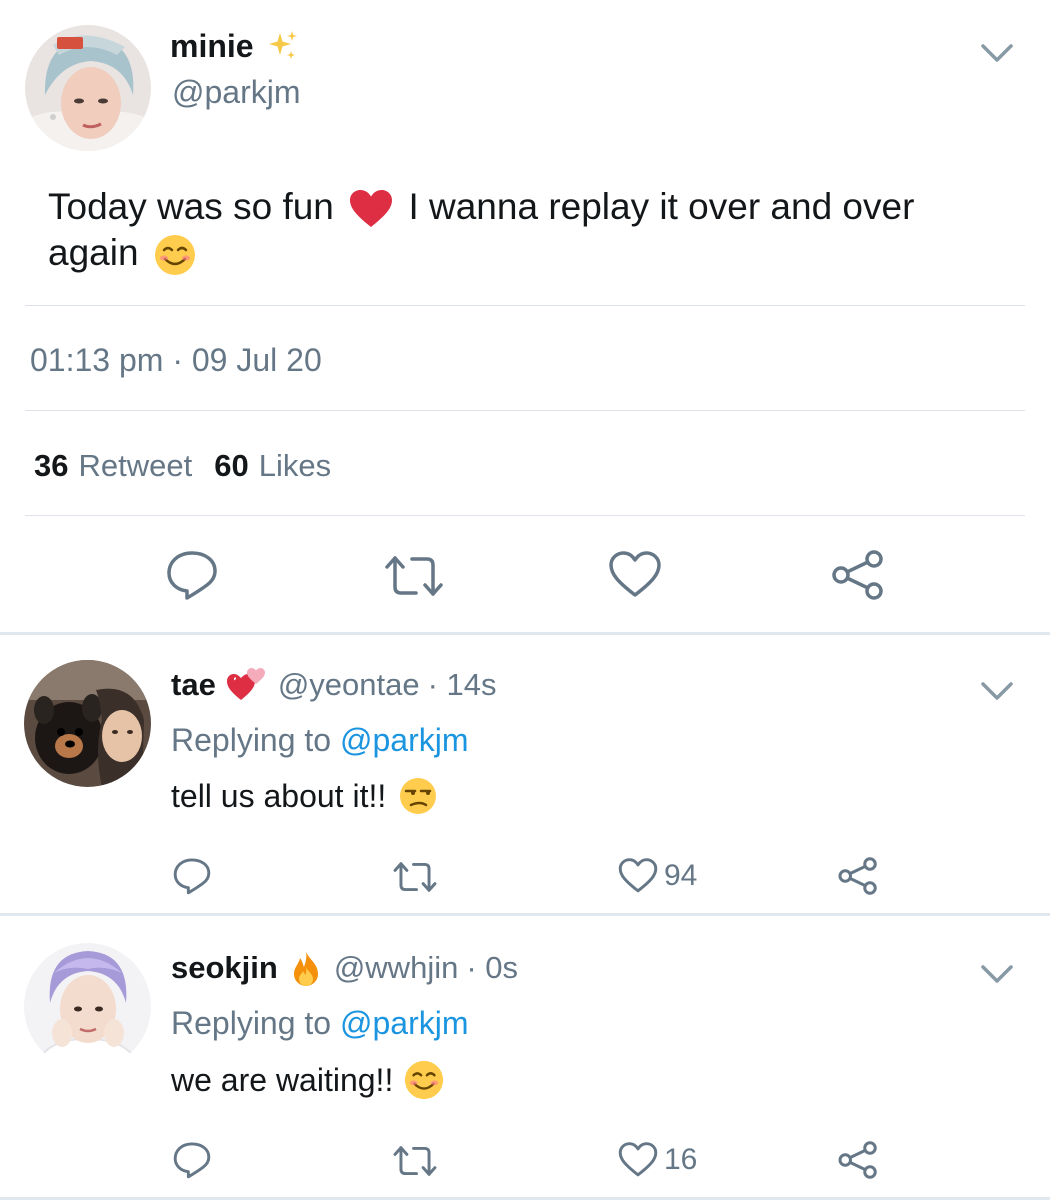 The width and height of the screenshot is (1050, 1200). What do you see at coordinates (135, 466) in the screenshot?
I see `retweet-label: Retweet` at bounding box center [135, 466].